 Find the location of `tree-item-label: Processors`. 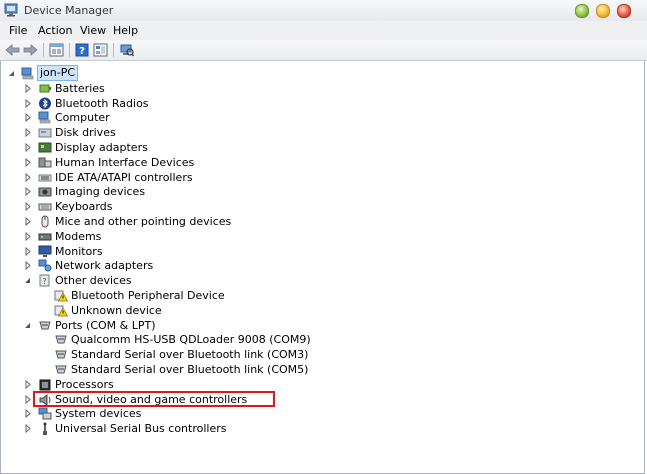

tree-item-label: Processors is located at coordinates (84, 384).